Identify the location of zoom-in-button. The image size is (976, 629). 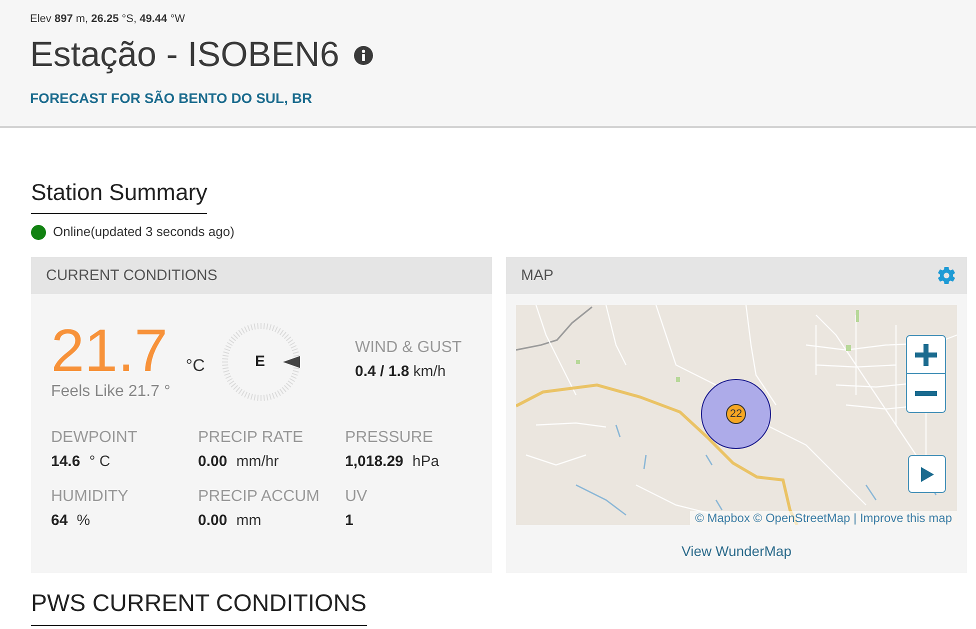
(926, 354).